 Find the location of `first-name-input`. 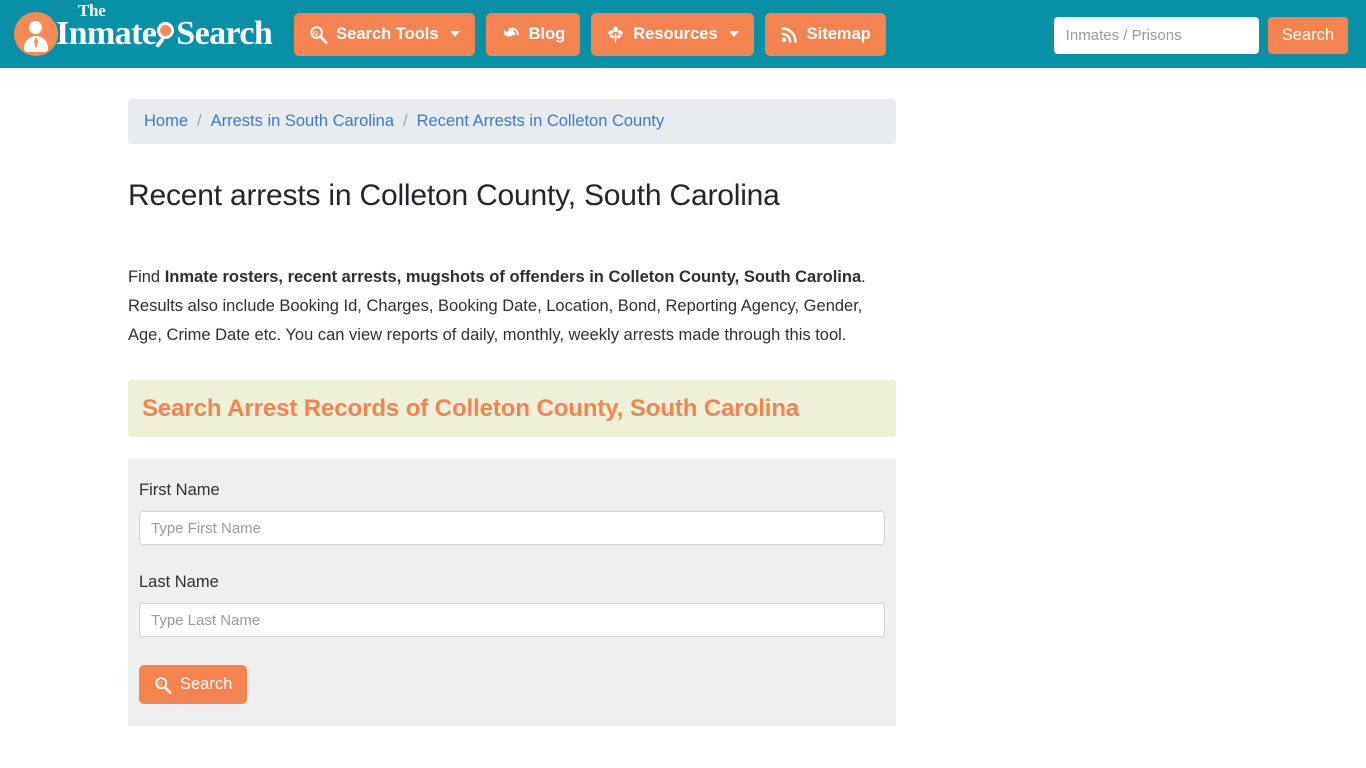

first-name-input is located at coordinates (512, 528).